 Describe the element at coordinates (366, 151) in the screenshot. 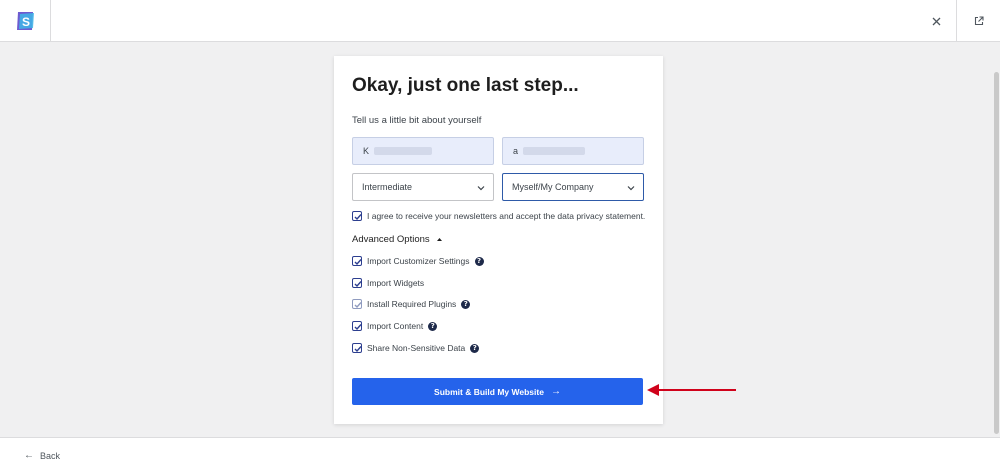

I see `first-name-value: K` at that location.